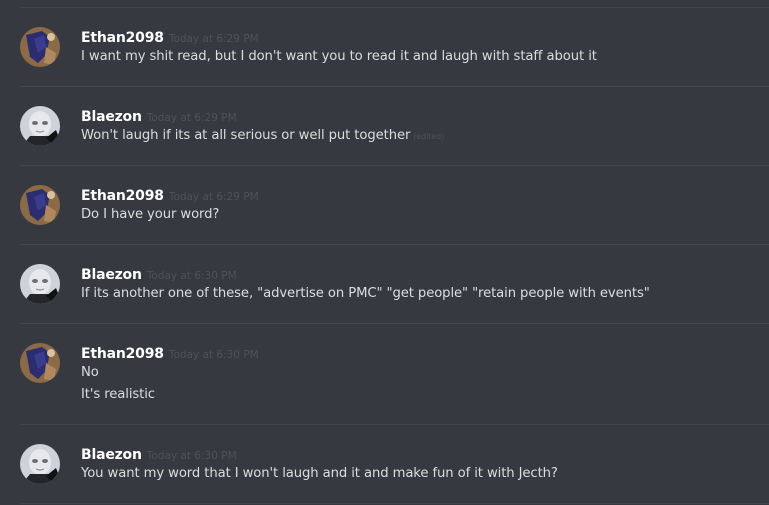 The height and width of the screenshot is (505, 769). I want to click on message-text: No, so click(90, 372).